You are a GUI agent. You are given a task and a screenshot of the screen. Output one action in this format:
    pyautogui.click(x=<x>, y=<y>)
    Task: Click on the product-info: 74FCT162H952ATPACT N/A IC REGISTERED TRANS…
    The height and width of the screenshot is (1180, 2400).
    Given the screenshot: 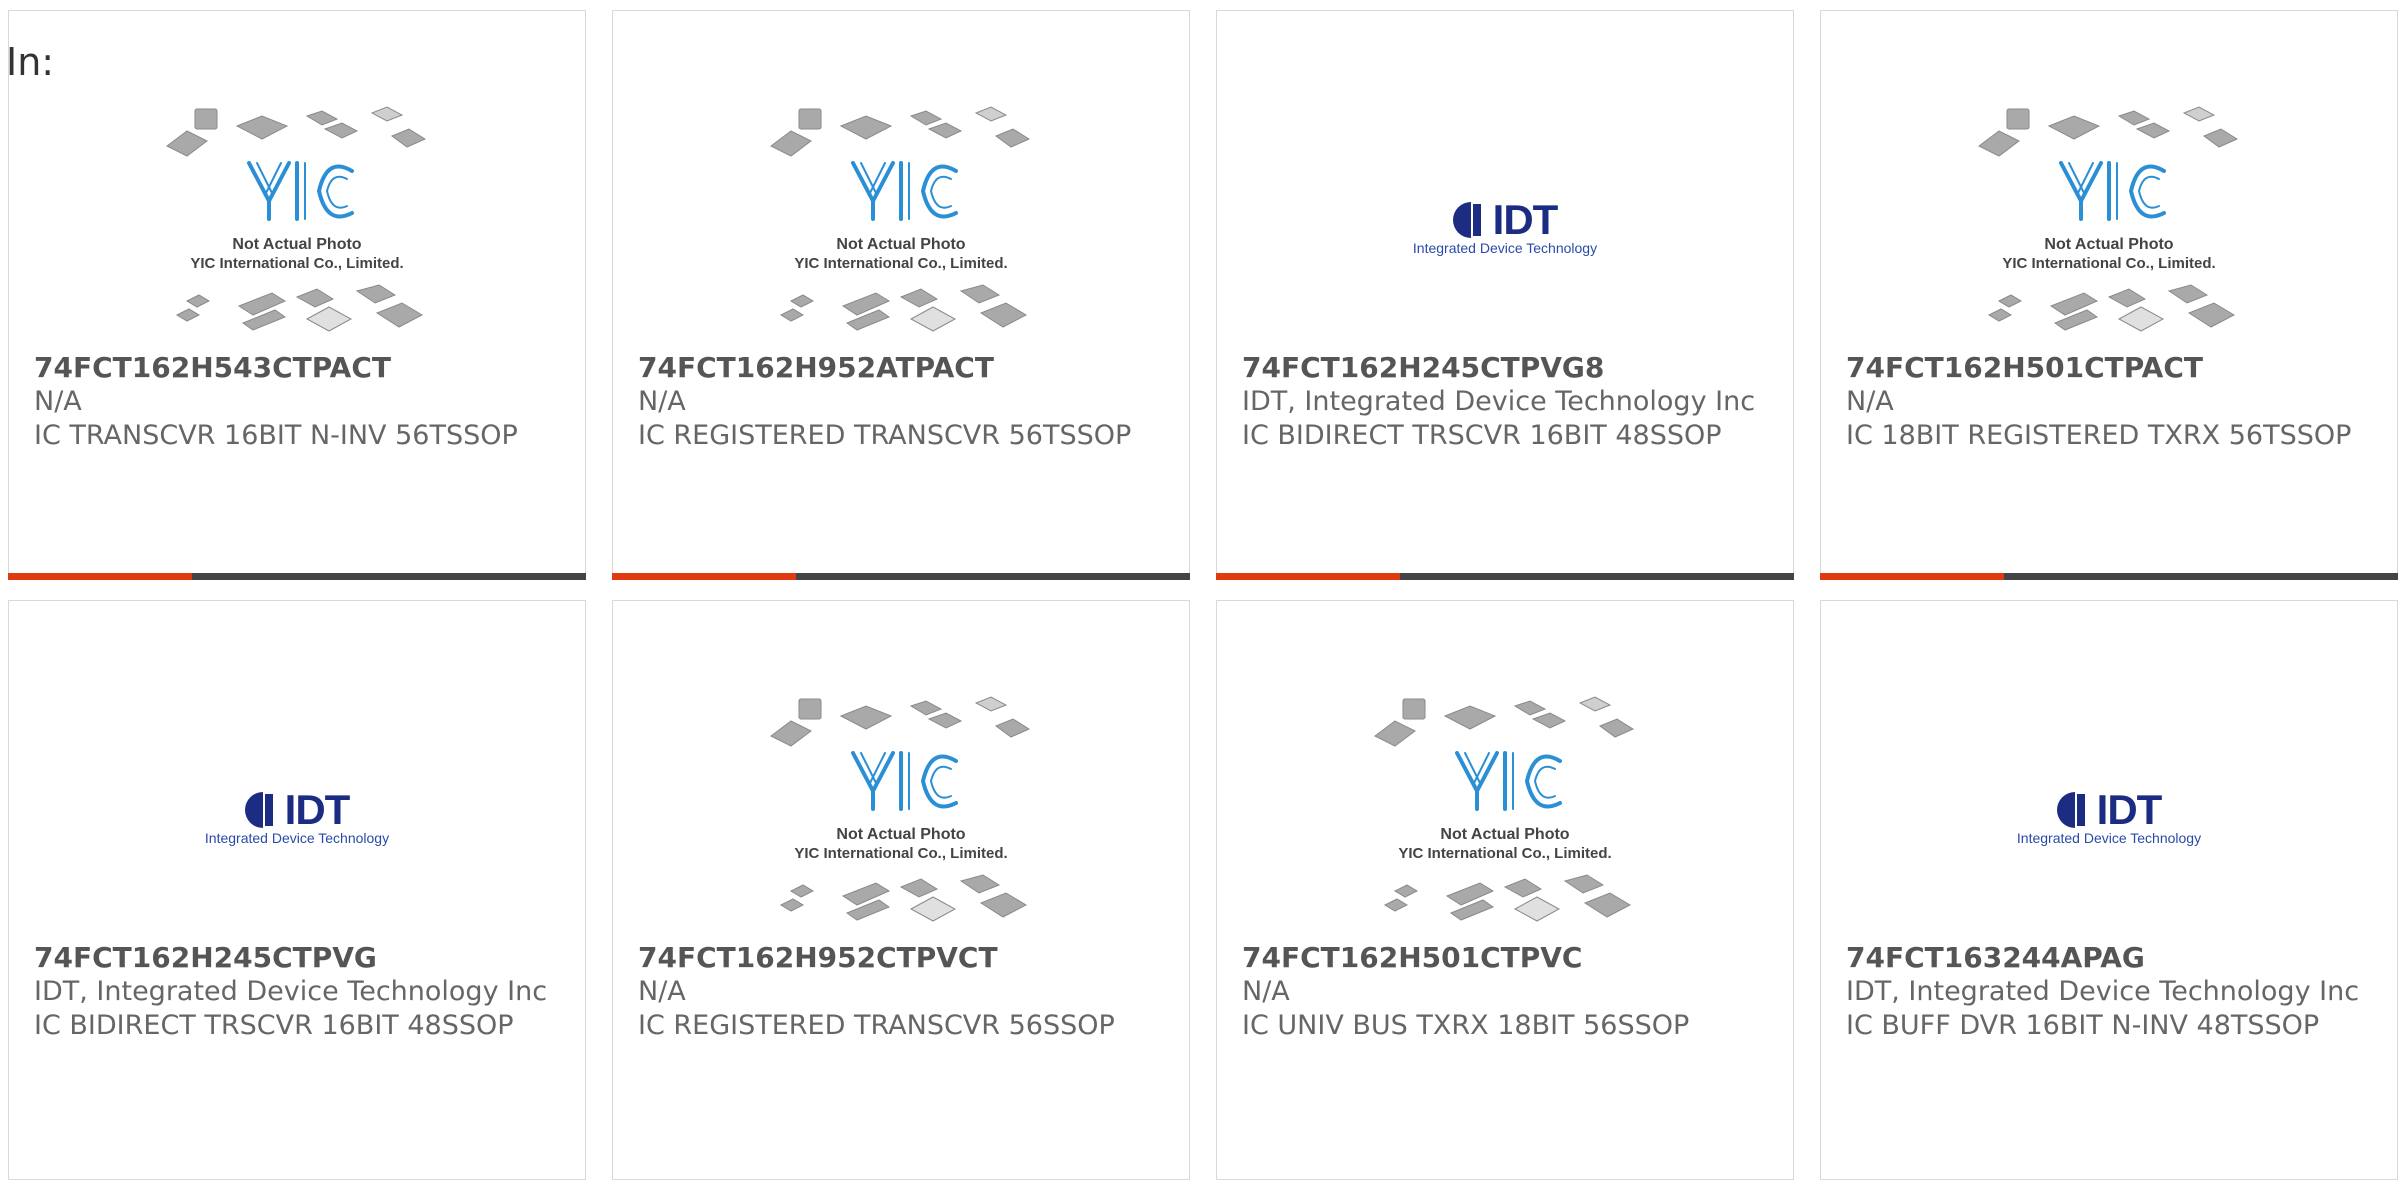 What is the action you would take?
    pyautogui.click(x=903, y=402)
    